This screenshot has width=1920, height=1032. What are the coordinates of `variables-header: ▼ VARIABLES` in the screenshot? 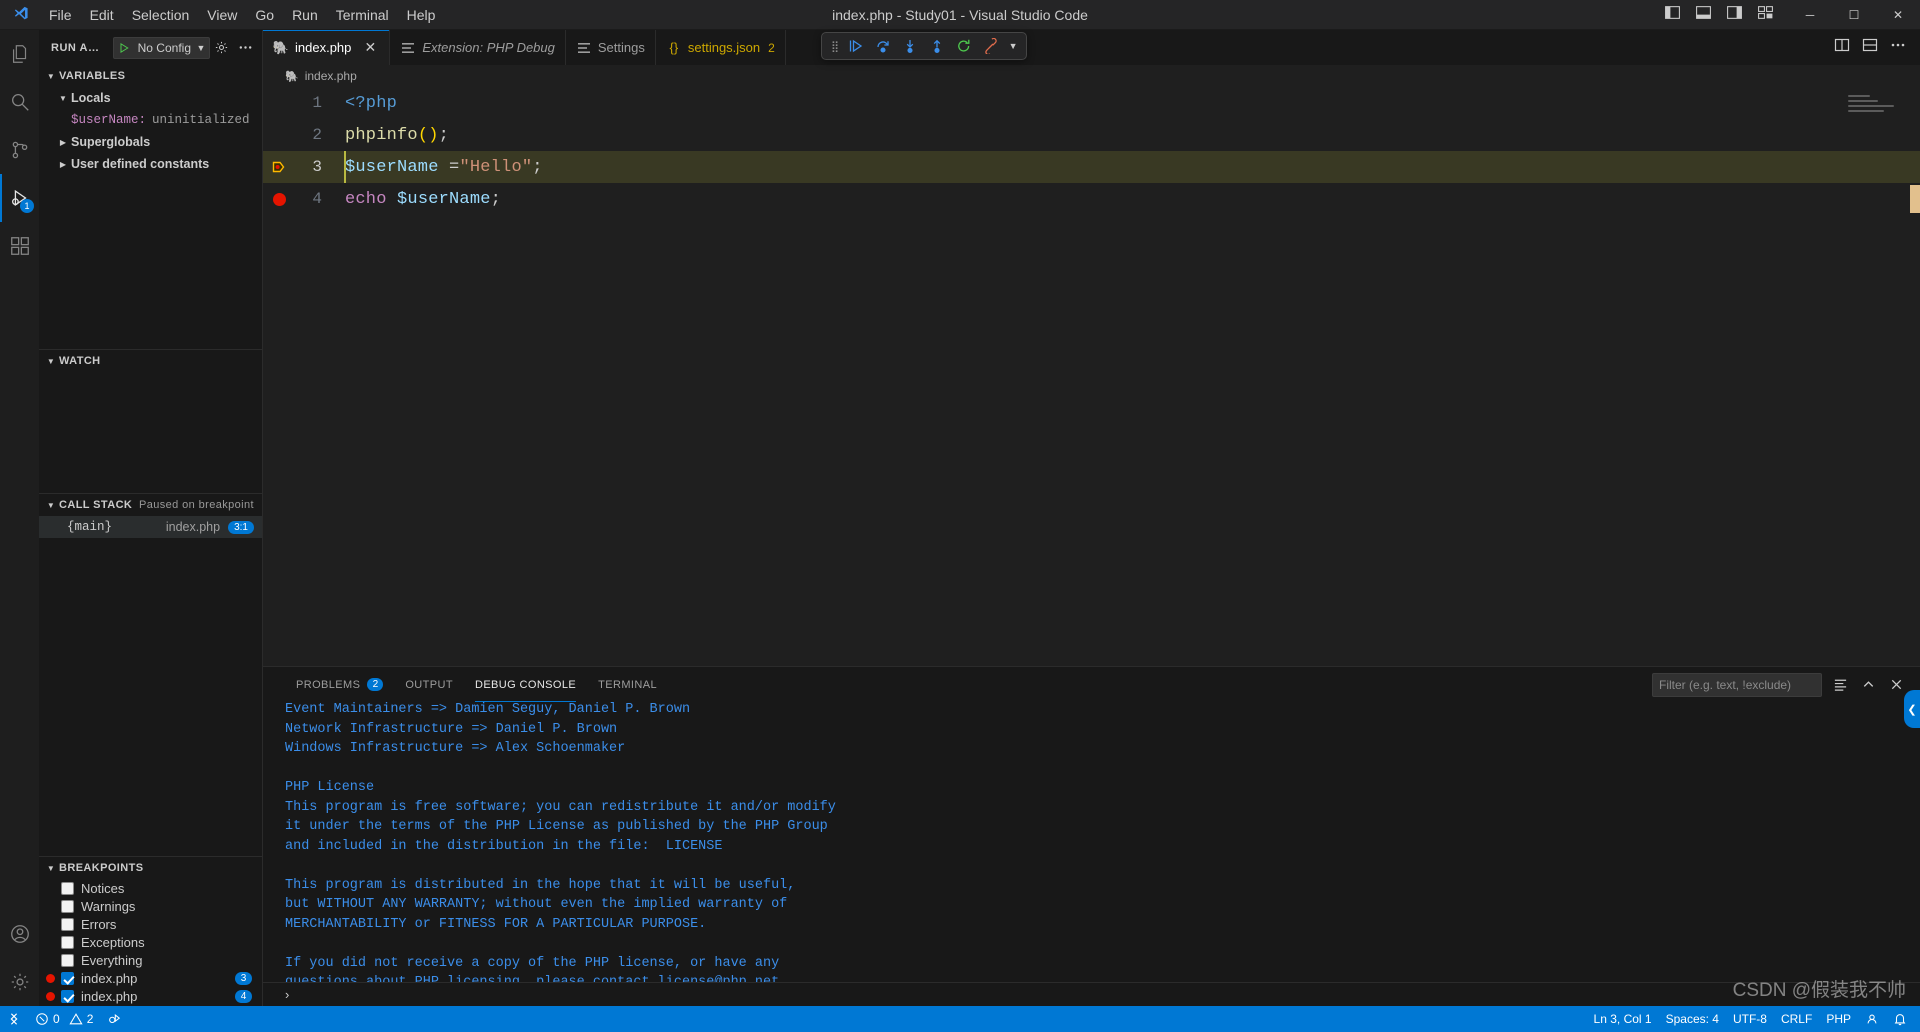 It's located at (150, 76).